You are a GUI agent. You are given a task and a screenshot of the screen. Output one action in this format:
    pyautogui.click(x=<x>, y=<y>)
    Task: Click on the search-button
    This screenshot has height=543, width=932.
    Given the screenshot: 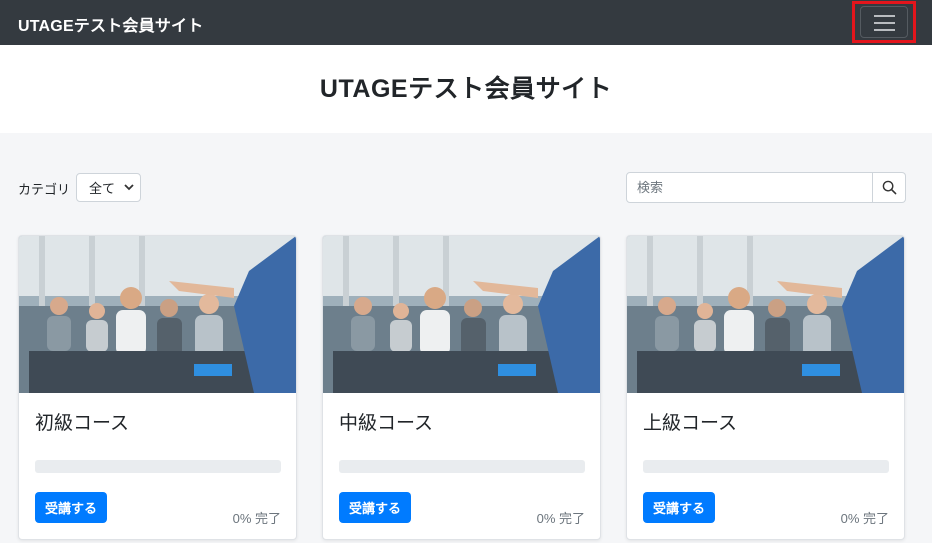 What is the action you would take?
    pyautogui.click(x=889, y=187)
    